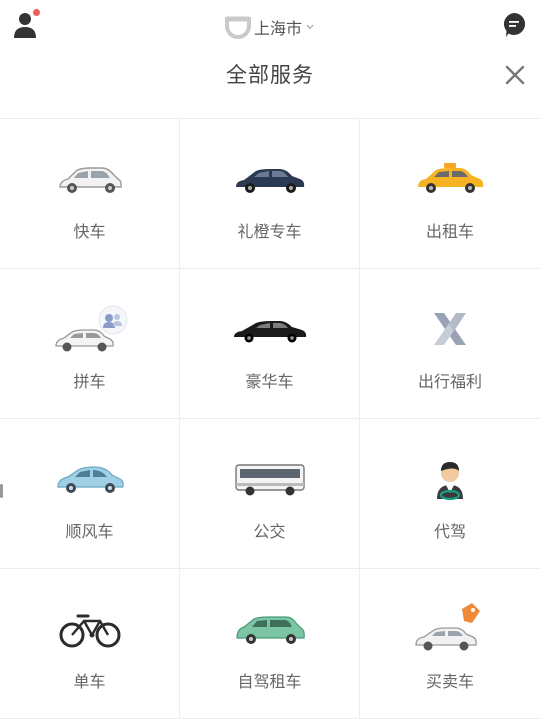  I want to click on top-bar: 上海市, so click(270, 26).